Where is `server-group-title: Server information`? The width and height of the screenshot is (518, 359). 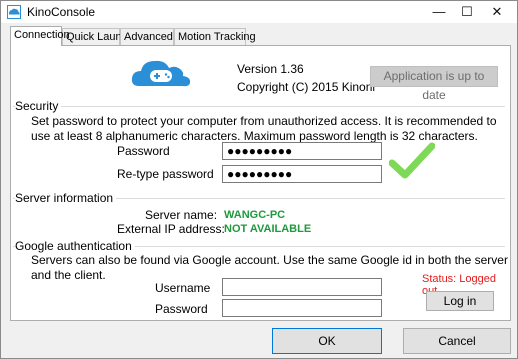 server-group-title: Server information is located at coordinates (66, 198).